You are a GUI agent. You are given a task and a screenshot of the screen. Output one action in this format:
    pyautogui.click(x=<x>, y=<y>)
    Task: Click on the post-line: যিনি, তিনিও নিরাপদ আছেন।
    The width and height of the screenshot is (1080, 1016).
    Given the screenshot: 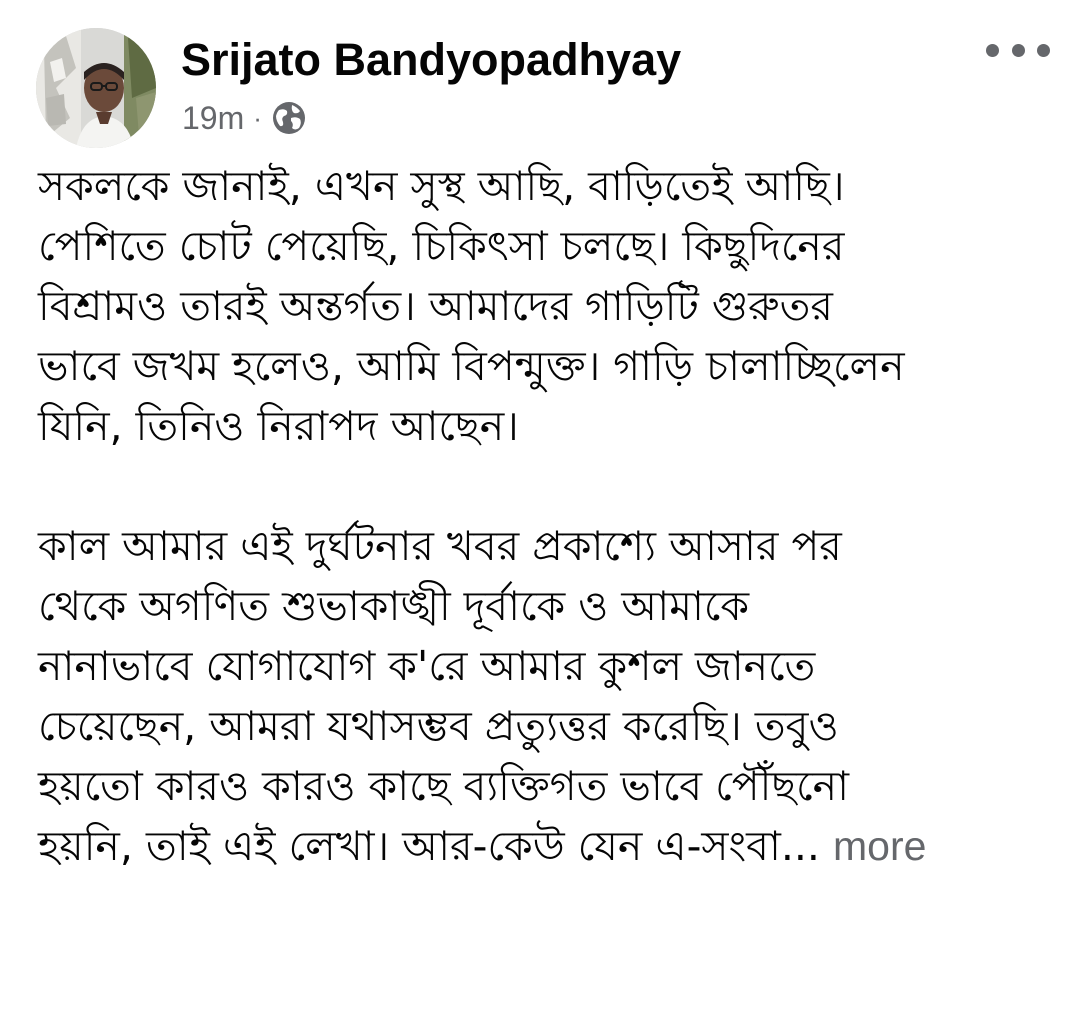 What is the action you would take?
    pyautogui.click(x=278, y=426)
    